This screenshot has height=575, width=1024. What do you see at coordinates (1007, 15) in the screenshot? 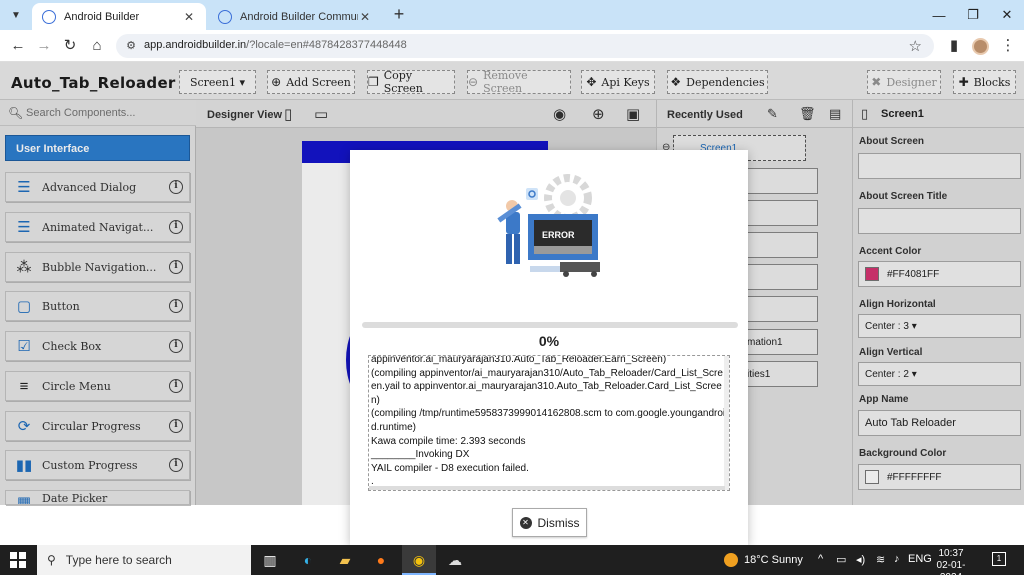
I see `close-window-icon: ✕` at bounding box center [1007, 15].